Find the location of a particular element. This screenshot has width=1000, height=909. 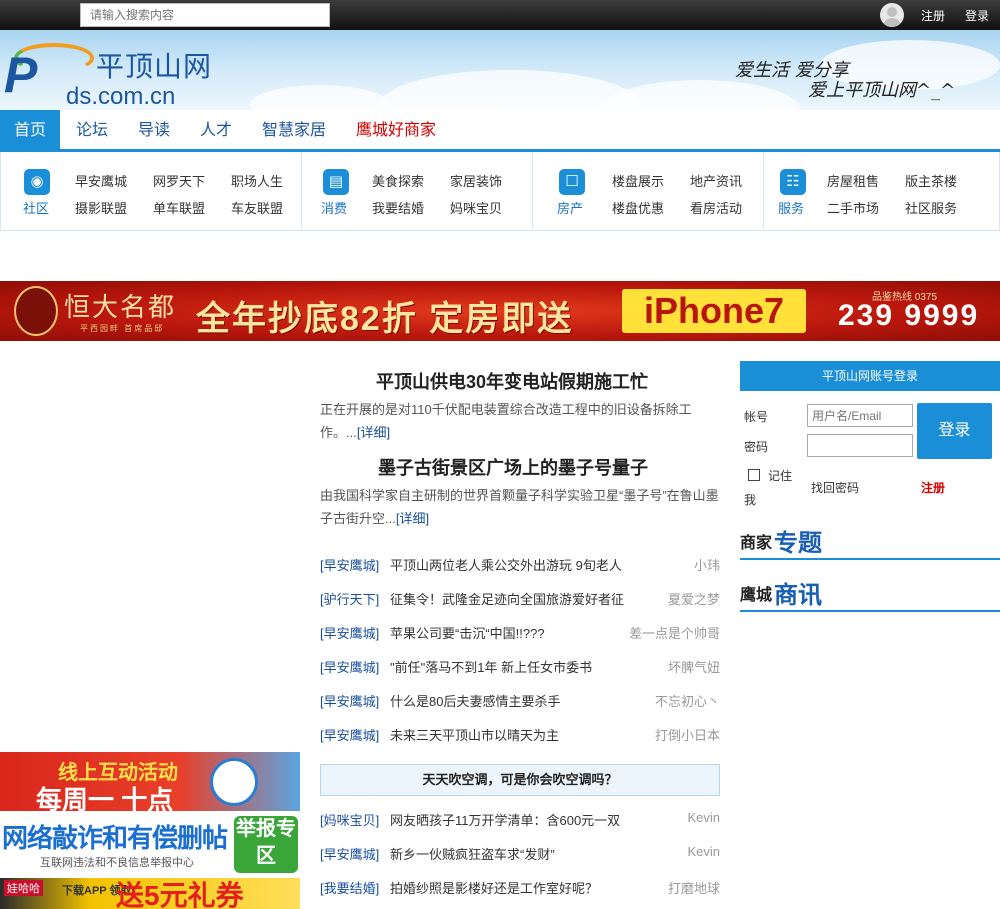

news-category: [我要结婚] is located at coordinates (349, 887).